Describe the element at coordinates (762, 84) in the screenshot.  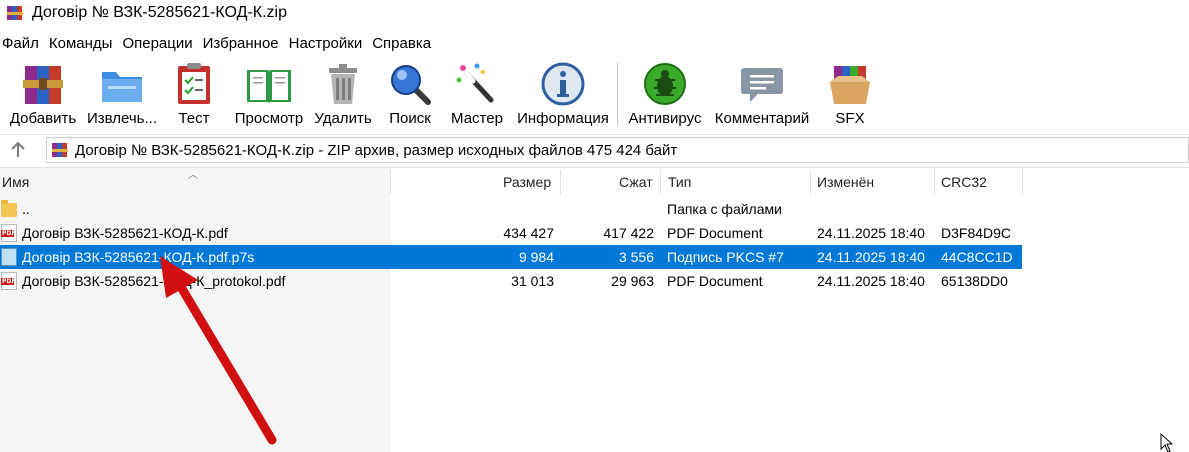
I see `comment-icon` at that location.